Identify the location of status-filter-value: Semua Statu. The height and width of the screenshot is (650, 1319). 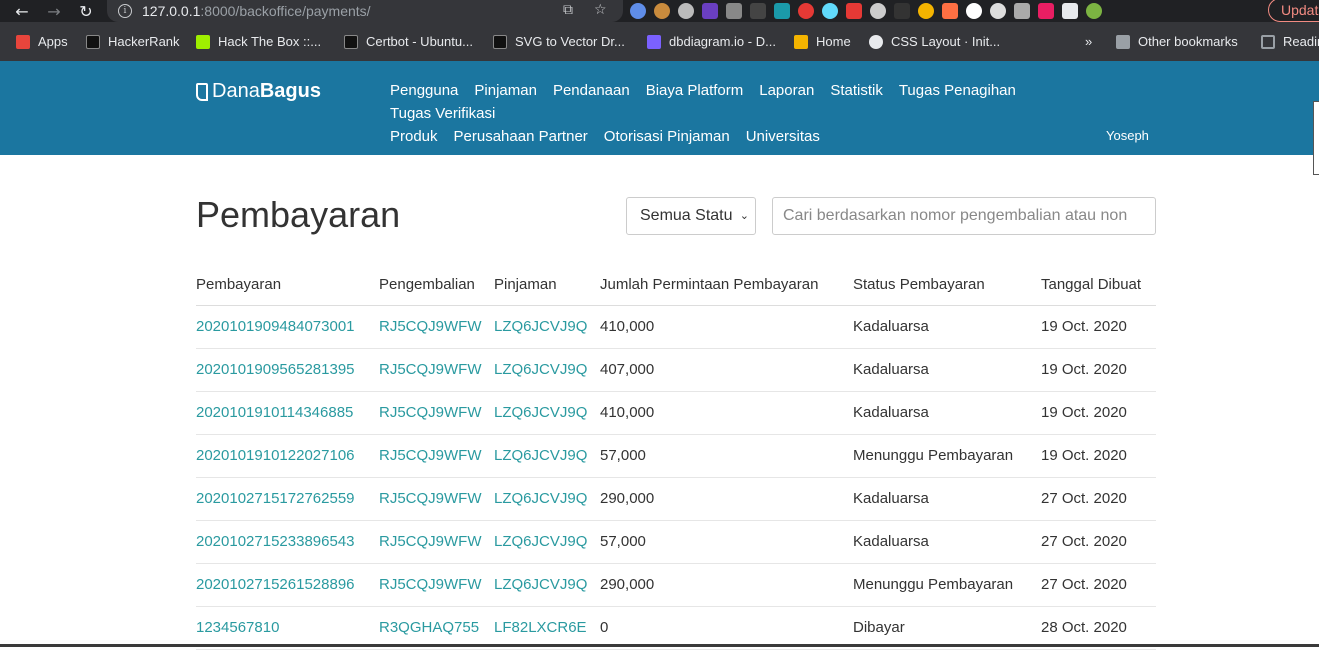
(686, 215).